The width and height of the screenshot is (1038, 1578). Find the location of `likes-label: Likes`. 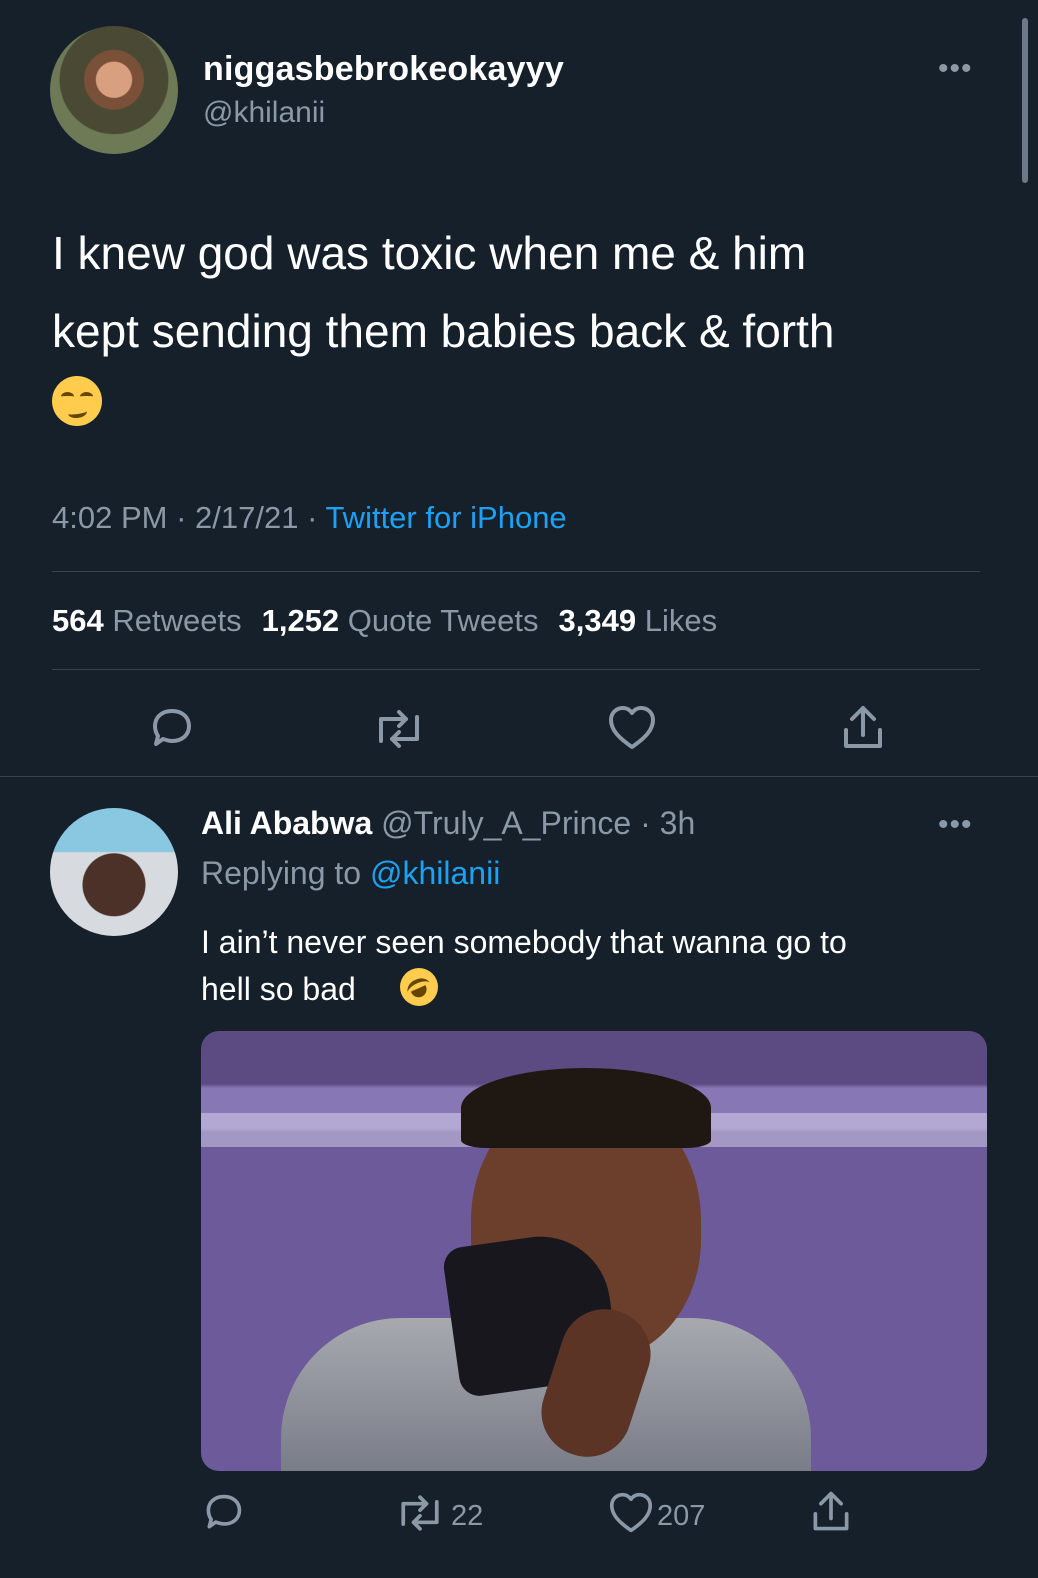

likes-label: Likes is located at coordinates (681, 620).